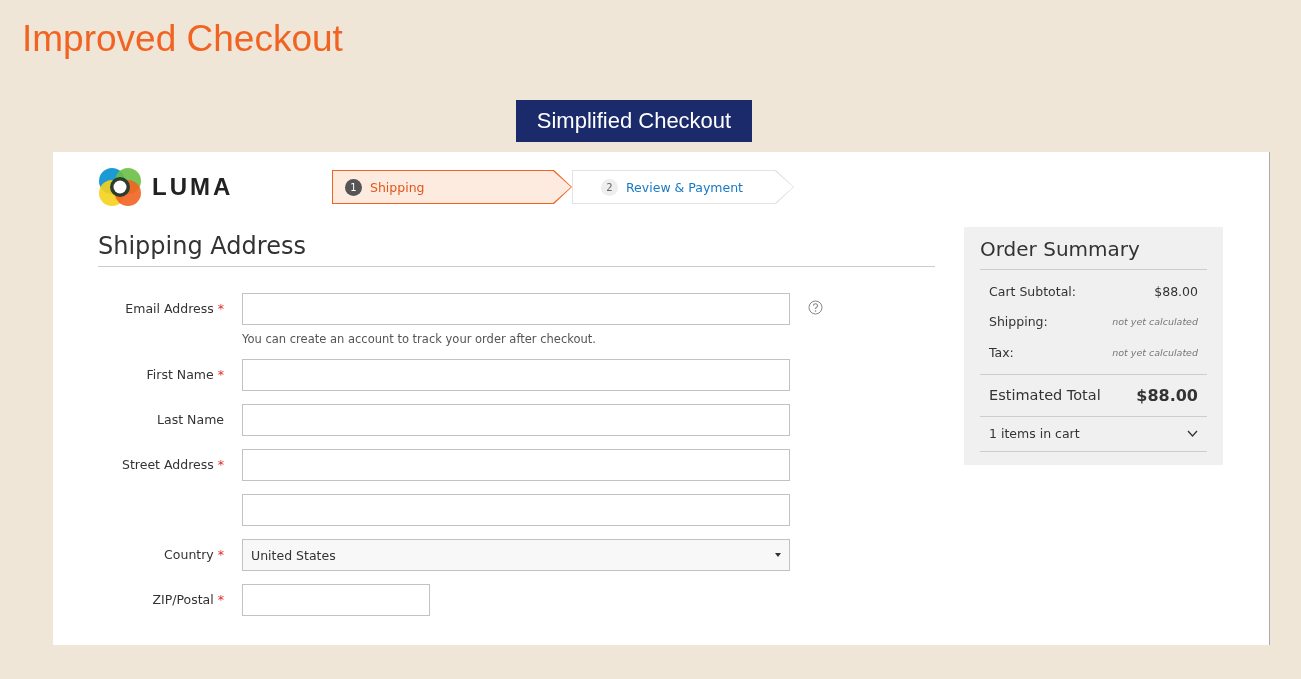  Describe the element at coordinates (419, 339) in the screenshot. I see `field-note: You can create an account to track your order after checkout.` at that location.